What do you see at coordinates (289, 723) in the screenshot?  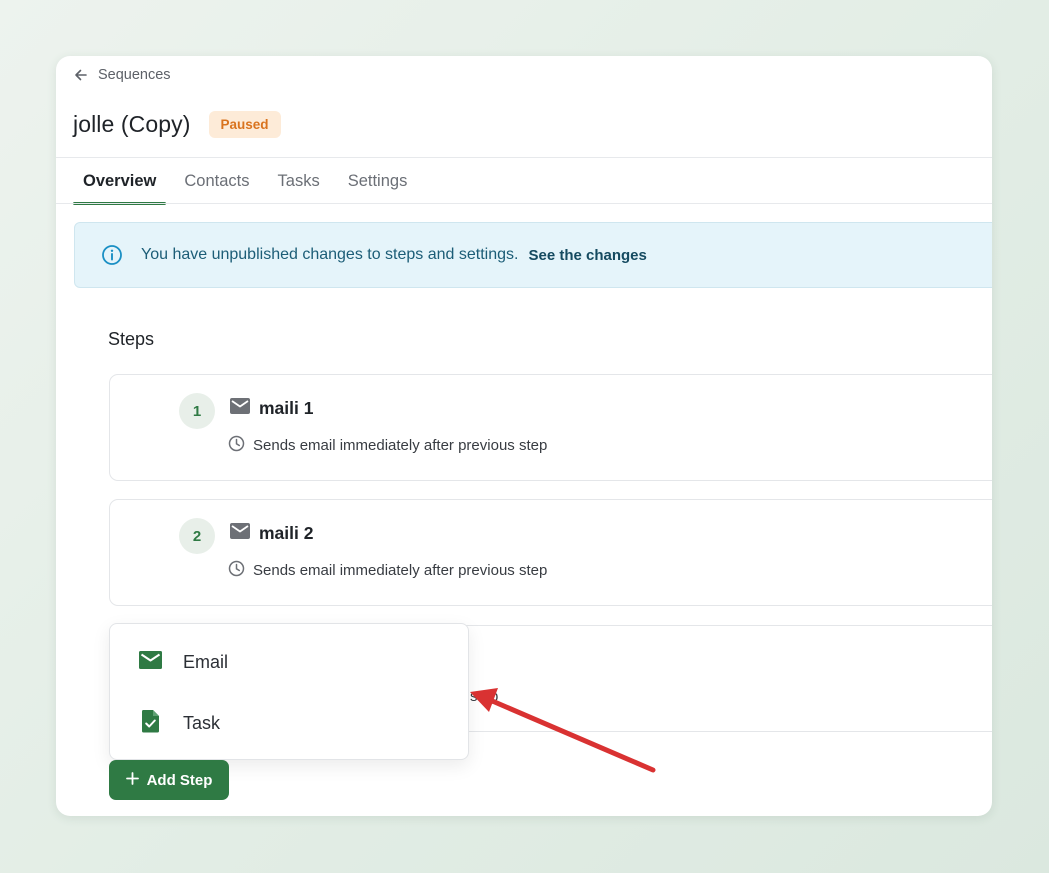 I see `menu-item-task: Task` at bounding box center [289, 723].